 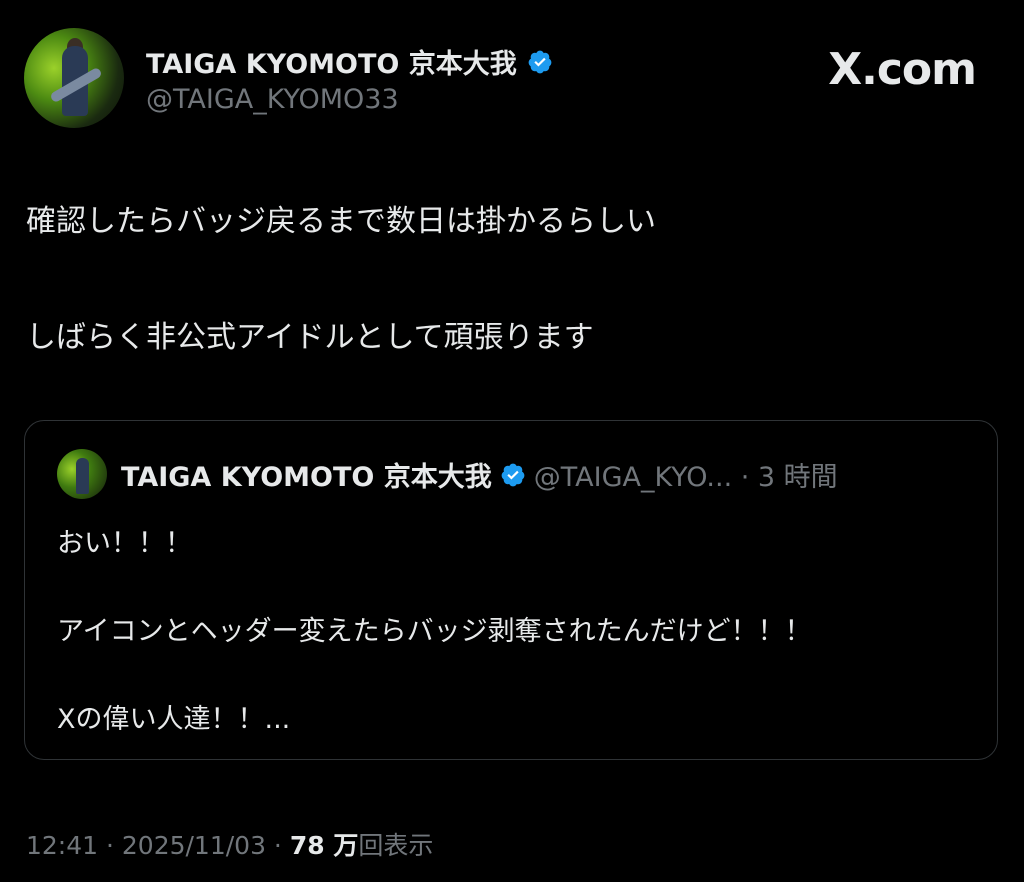 I want to click on tweet-meta: 12:41 · 2025/11/03 · 78 万回表示, so click(x=229, y=844).